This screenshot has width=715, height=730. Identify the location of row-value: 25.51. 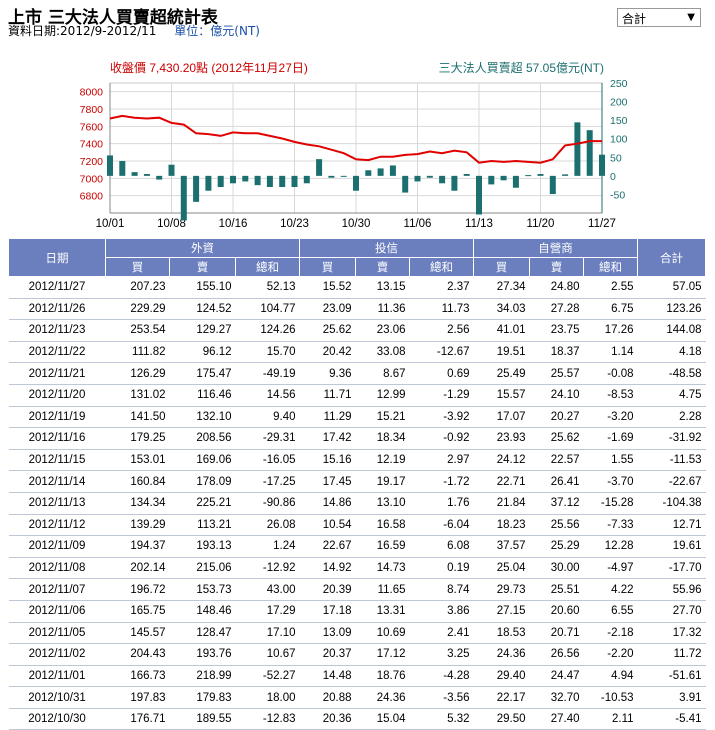
(556, 589).